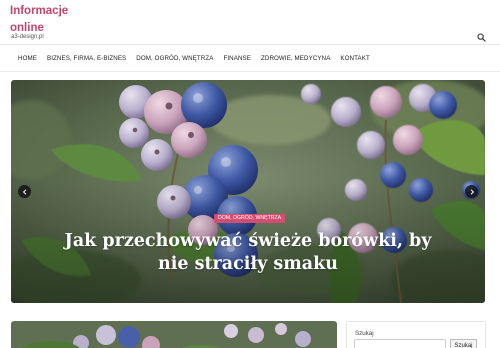  I want to click on nav-item-kontakt: KONTAKT, so click(354, 58).